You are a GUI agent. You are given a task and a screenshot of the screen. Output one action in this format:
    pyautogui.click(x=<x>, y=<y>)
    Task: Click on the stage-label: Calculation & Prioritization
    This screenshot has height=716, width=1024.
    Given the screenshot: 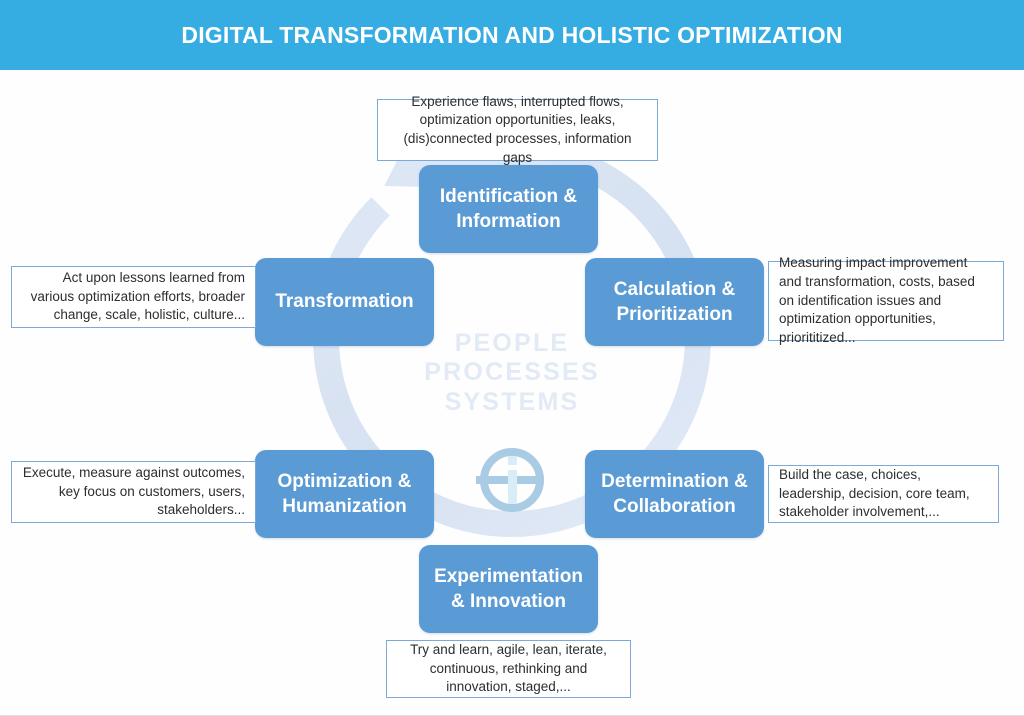 What is the action you would take?
    pyautogui.click(x=674, y=301)
    